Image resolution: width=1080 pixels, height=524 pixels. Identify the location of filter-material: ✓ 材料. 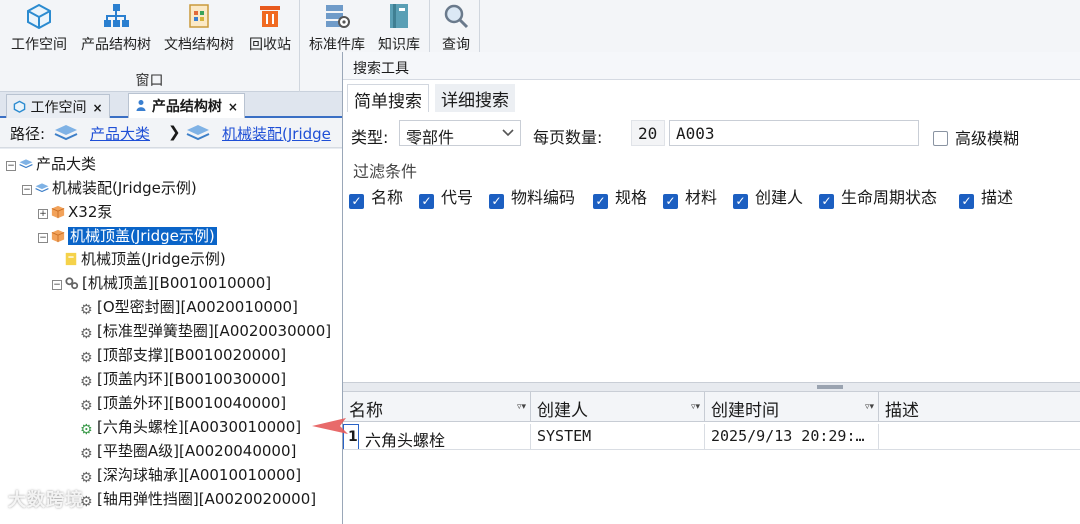
(690, 196).